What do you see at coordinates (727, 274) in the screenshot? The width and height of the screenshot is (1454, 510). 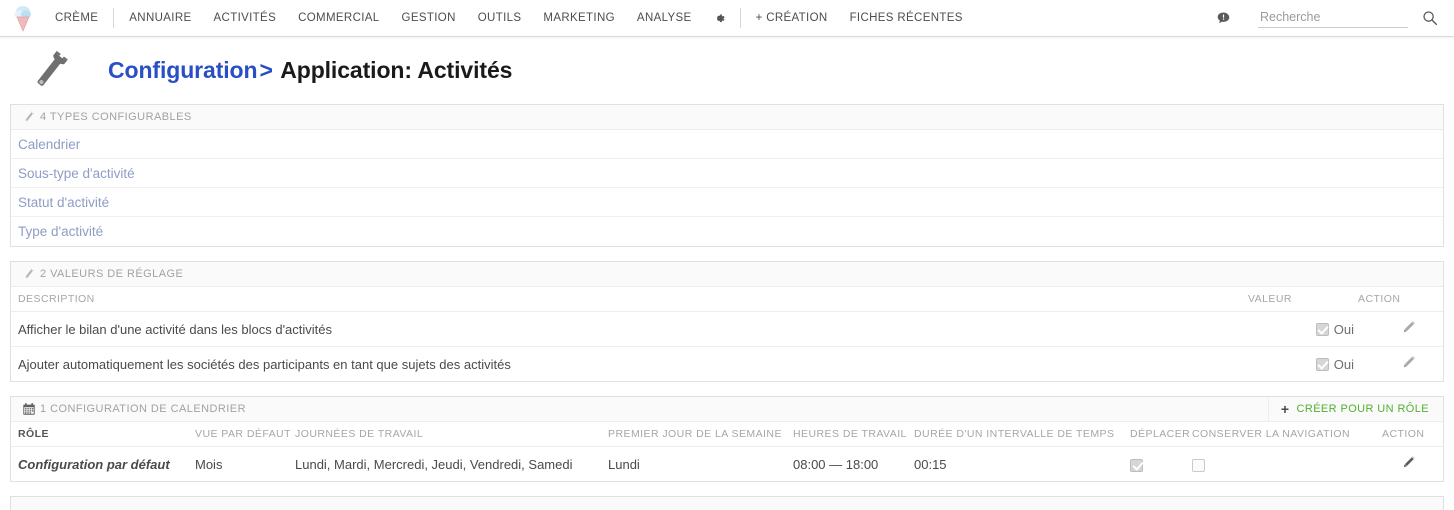 I see `panel-settings-header: 2 VALEURS DE RÉGLAGE` at bounding box center [727, 274].